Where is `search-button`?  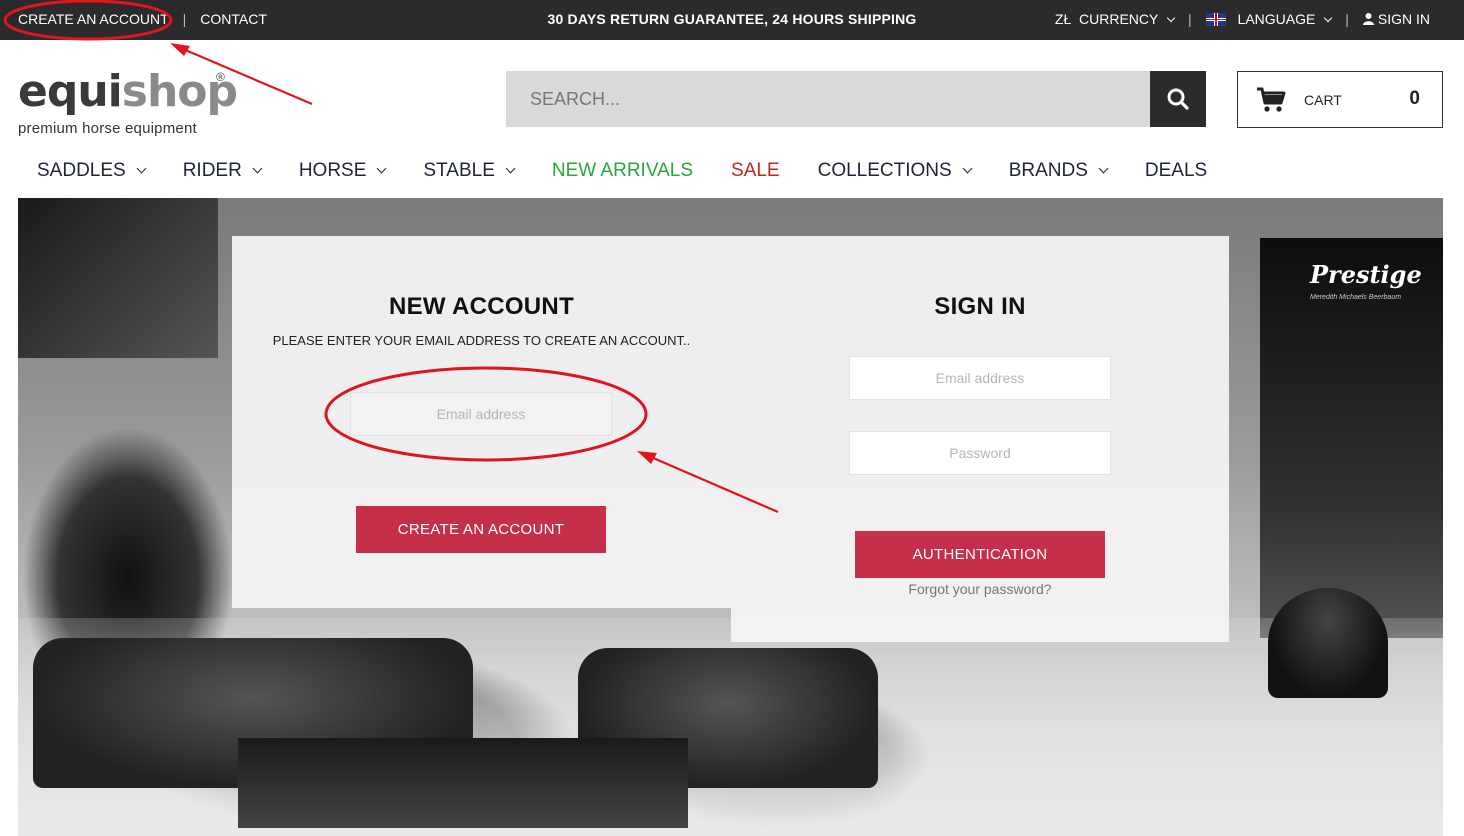 search-button is located at coordinates (1178, 99).